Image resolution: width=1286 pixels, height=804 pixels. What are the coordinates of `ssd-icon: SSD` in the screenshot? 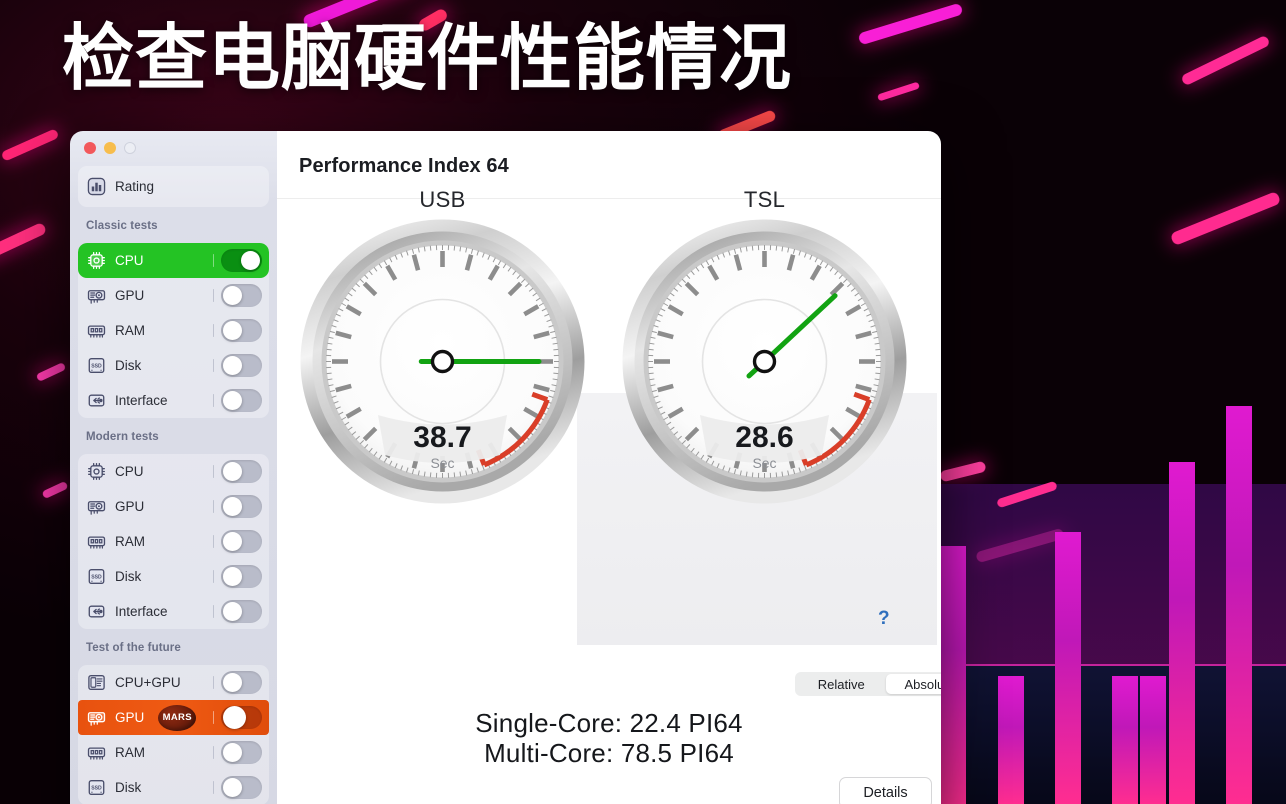 It's located at (96, 787).